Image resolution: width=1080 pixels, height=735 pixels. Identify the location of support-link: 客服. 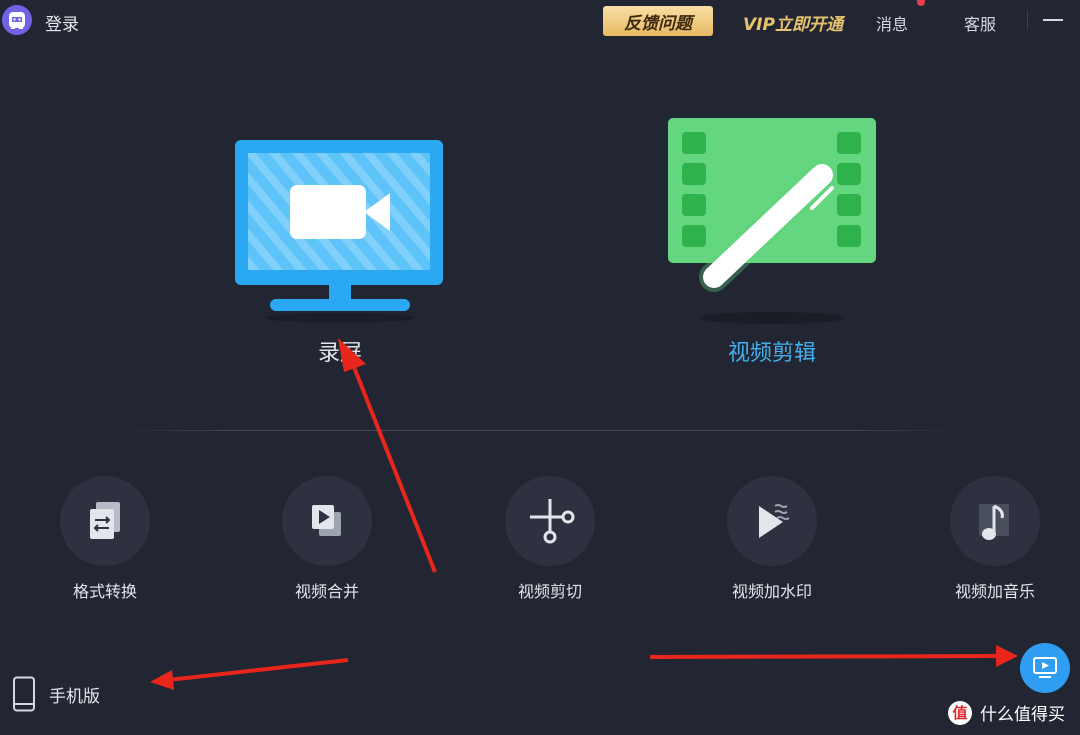
(980, 23).